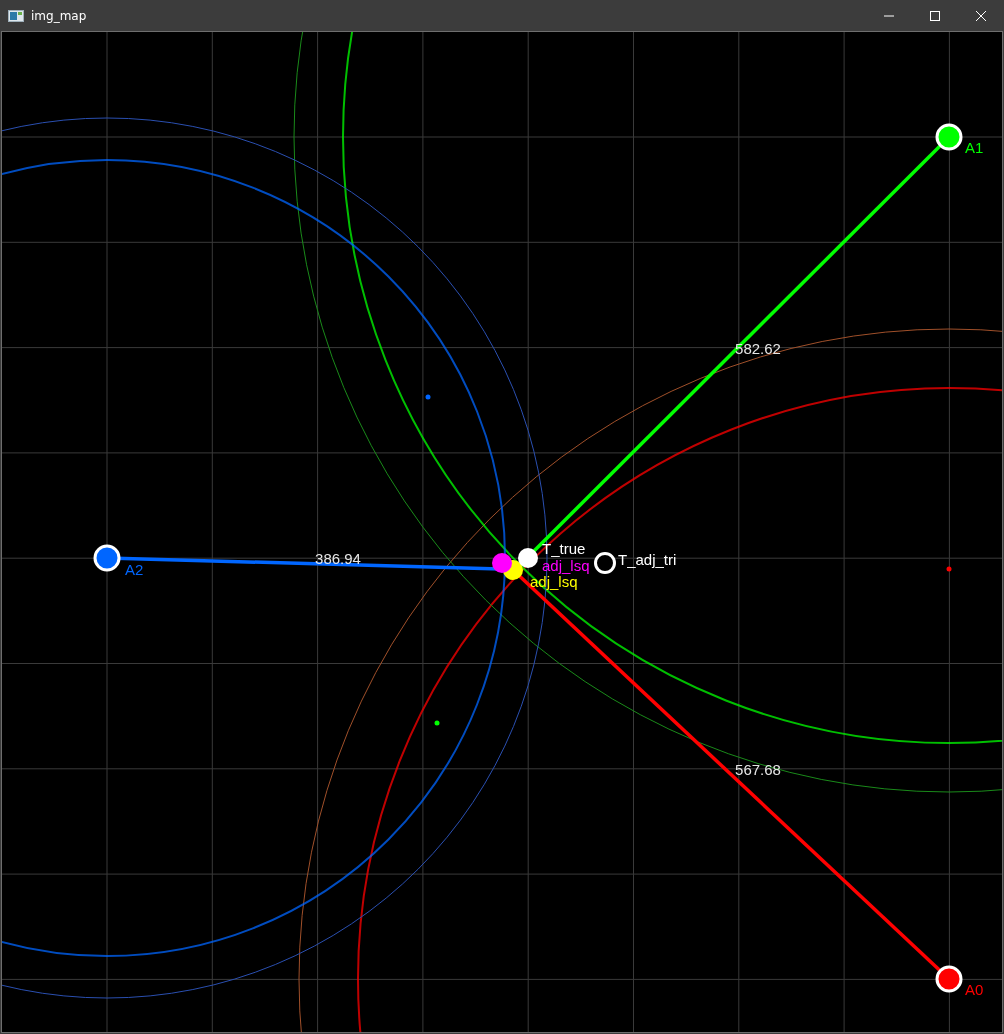  Describe the element at coordinates (59, 15) in the screenshot. I see `window-title: img_map` at that location.